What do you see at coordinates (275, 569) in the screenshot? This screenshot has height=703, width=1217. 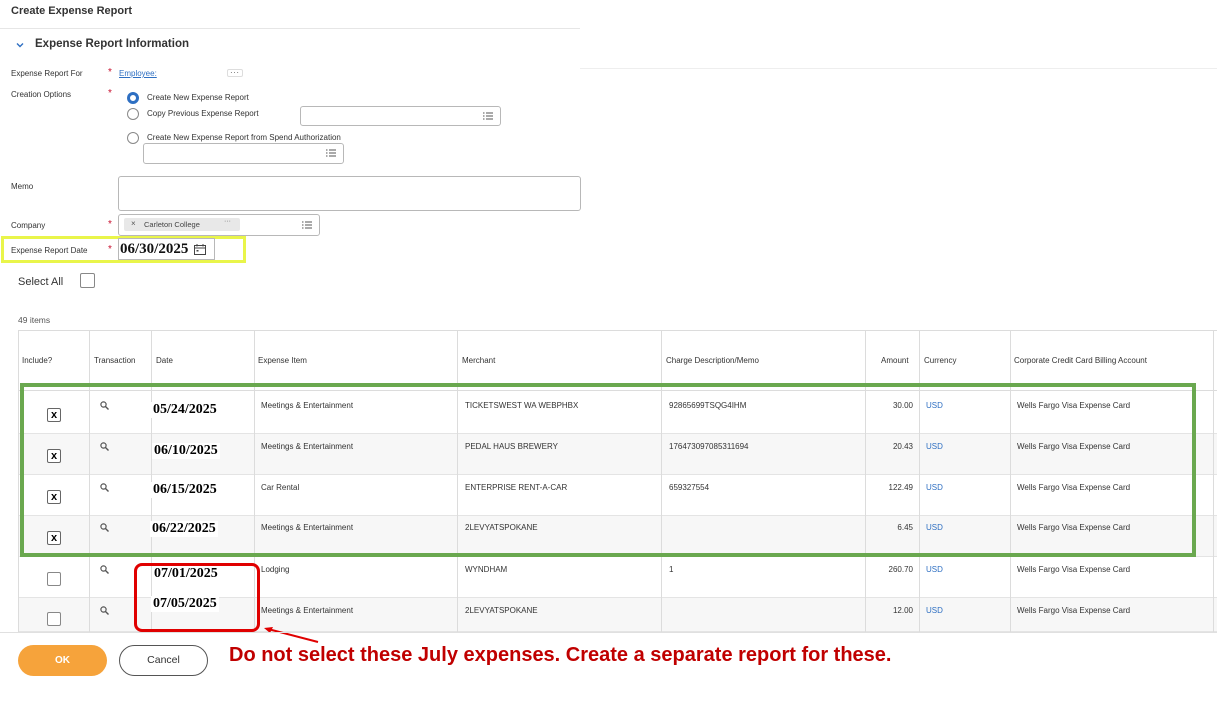 I see `expense-item-cell: Lodging` at bounding box center [275, 569].